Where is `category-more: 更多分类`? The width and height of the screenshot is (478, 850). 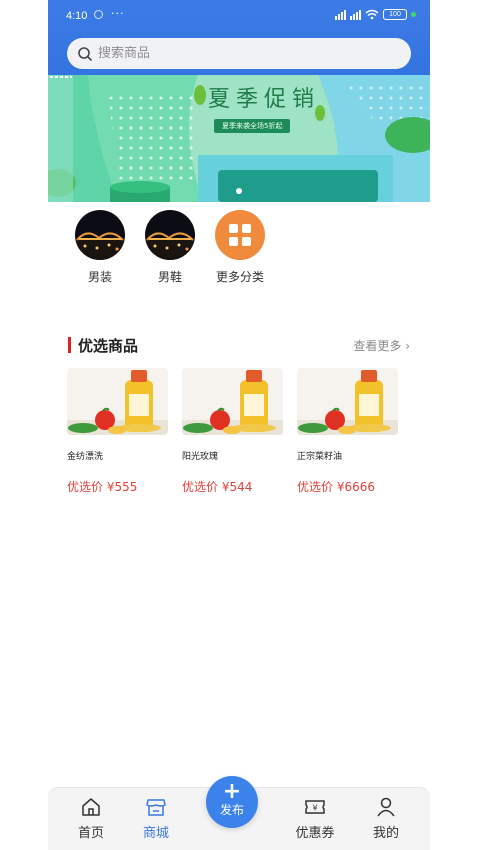 category-more: 更多分类 is located at coordinates (240, 247).